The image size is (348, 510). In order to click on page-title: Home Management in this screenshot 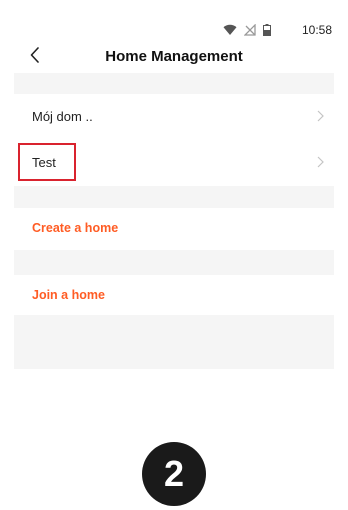, I will do `click(174, 56)`.